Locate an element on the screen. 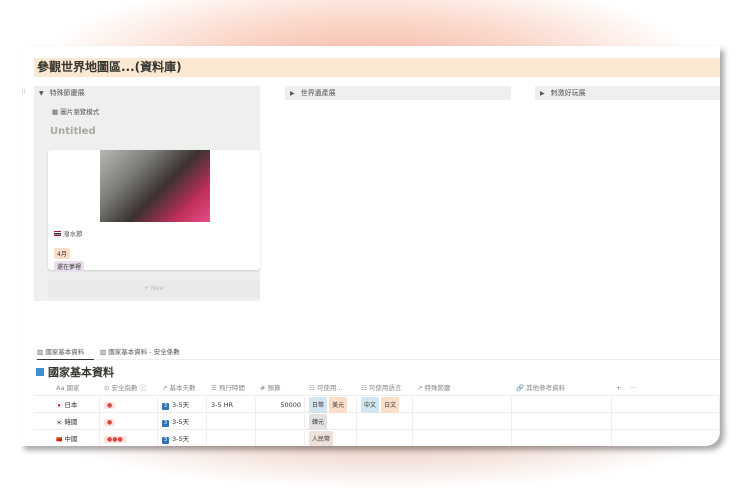 The height and width of the screenshot is (493, 740). currency-tag: 日幣 is located at coordinates (318, 405).